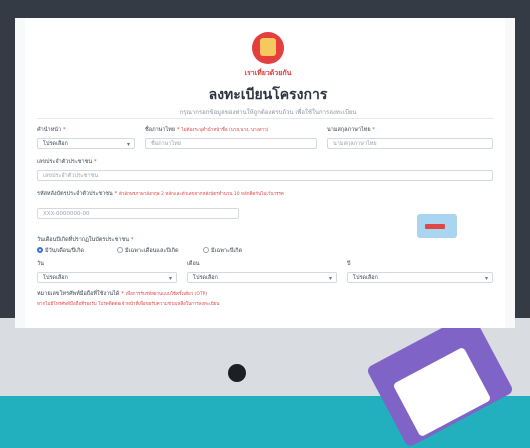 Image resolution: width=530 pixels, height=448 pixels. Describe the element at coordinates (40, 264) in the screenshot. I see `day-label: วัน` at that location.